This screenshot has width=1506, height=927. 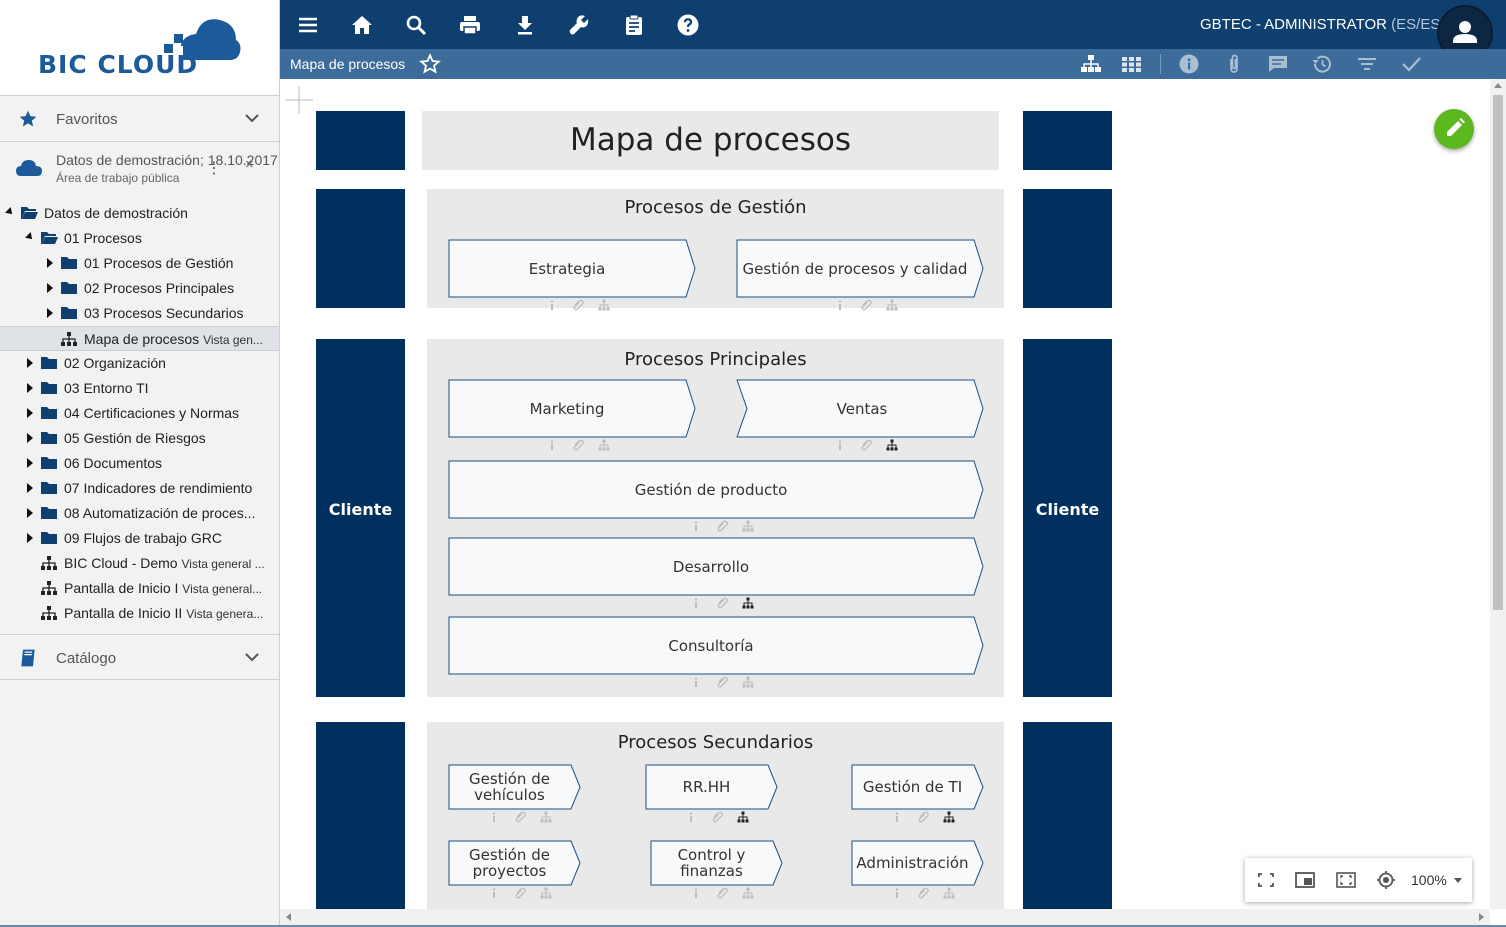 I want to click on process-shape: Administración, so click(x=918, y=873).